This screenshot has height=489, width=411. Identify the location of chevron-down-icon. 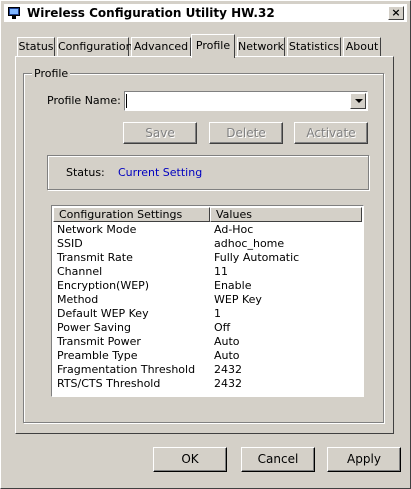
(358, 101).